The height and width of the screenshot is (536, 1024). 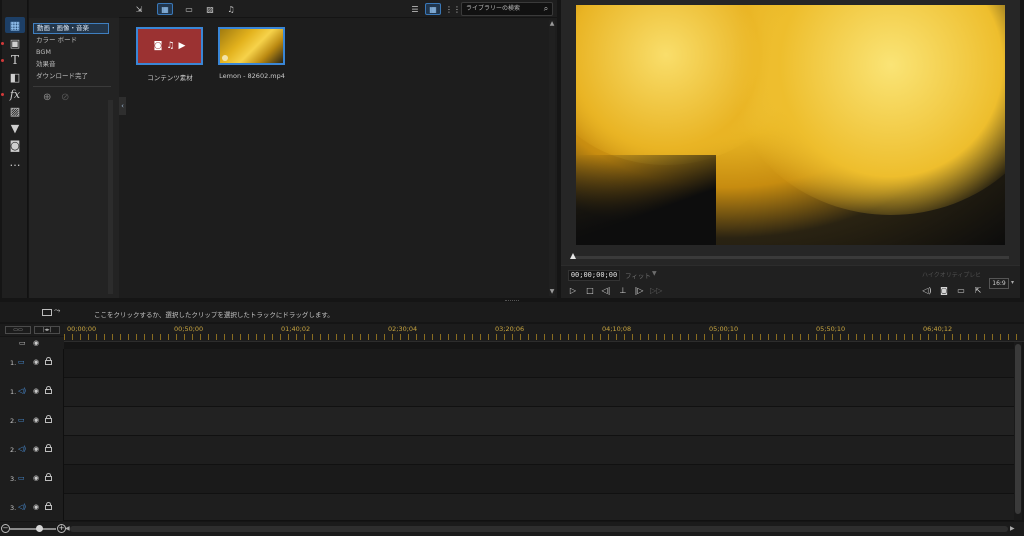 I want to click on content-assets-tile: ◙ ♫ ▶, so click(x=169, y=46).